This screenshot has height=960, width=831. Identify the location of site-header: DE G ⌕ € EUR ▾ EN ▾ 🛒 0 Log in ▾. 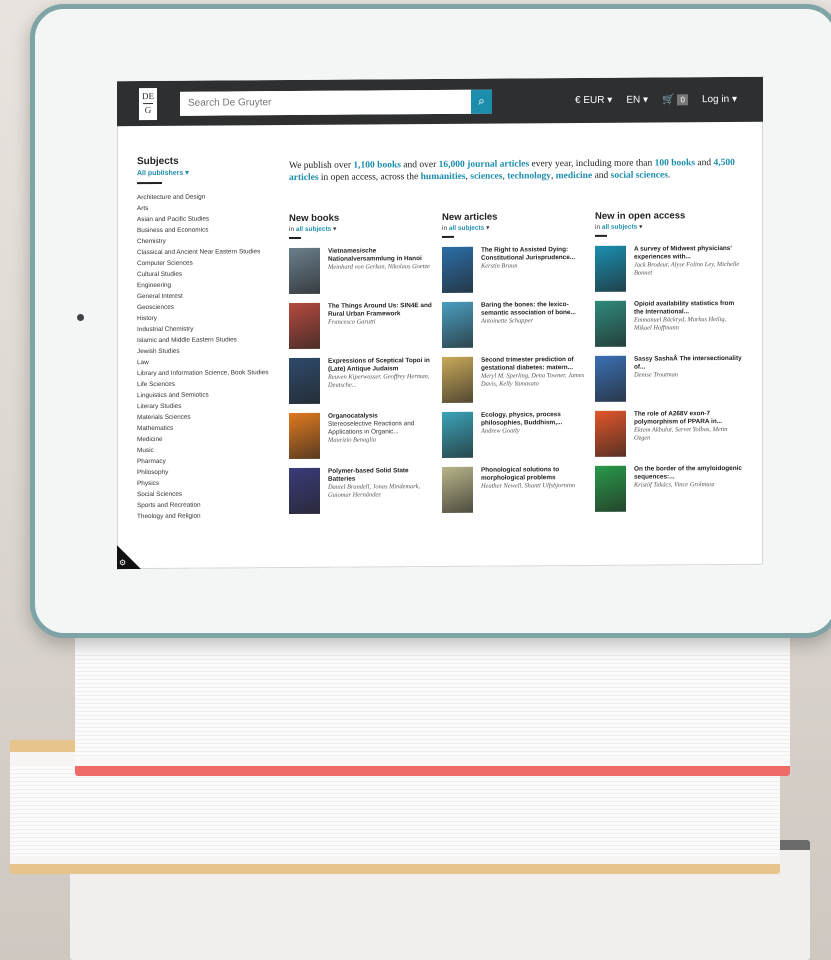
(440, 101).